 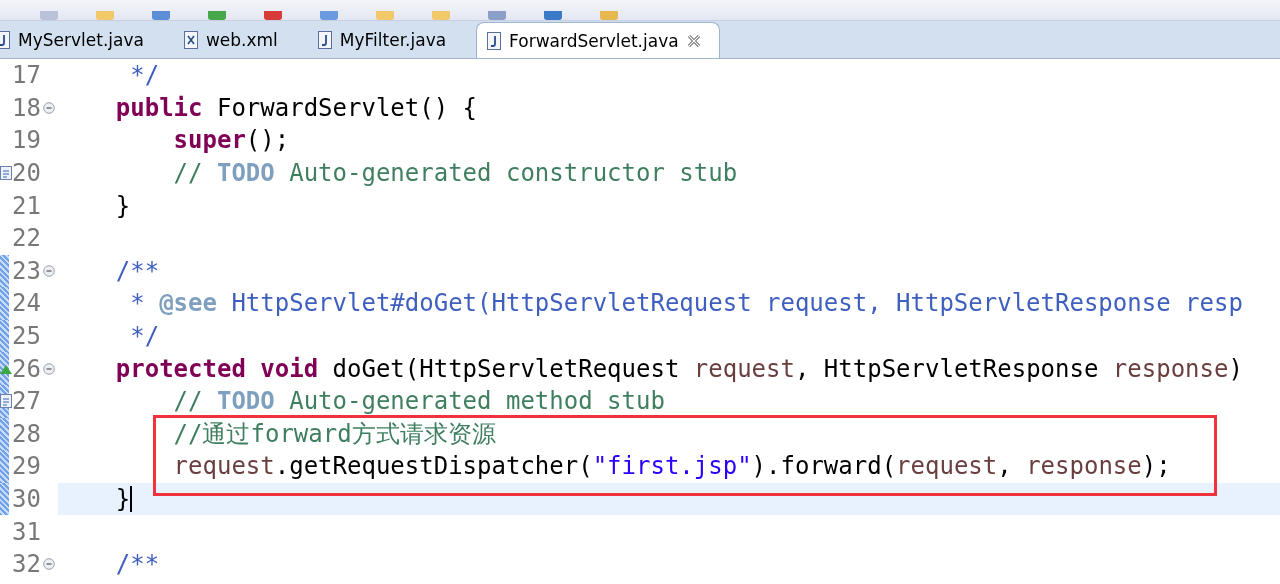 What do you see at coordinates (26, 336) in the screenshot?
I see `line-number: 25` at bounding box center [26, 336].